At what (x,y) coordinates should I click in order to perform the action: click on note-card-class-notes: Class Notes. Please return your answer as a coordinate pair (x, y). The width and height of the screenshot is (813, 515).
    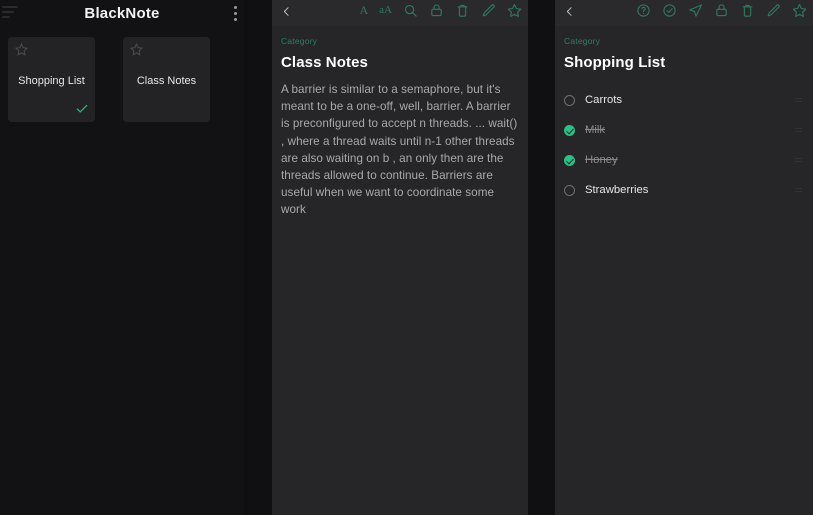
    Looking at the image, I should click on (166, 79).